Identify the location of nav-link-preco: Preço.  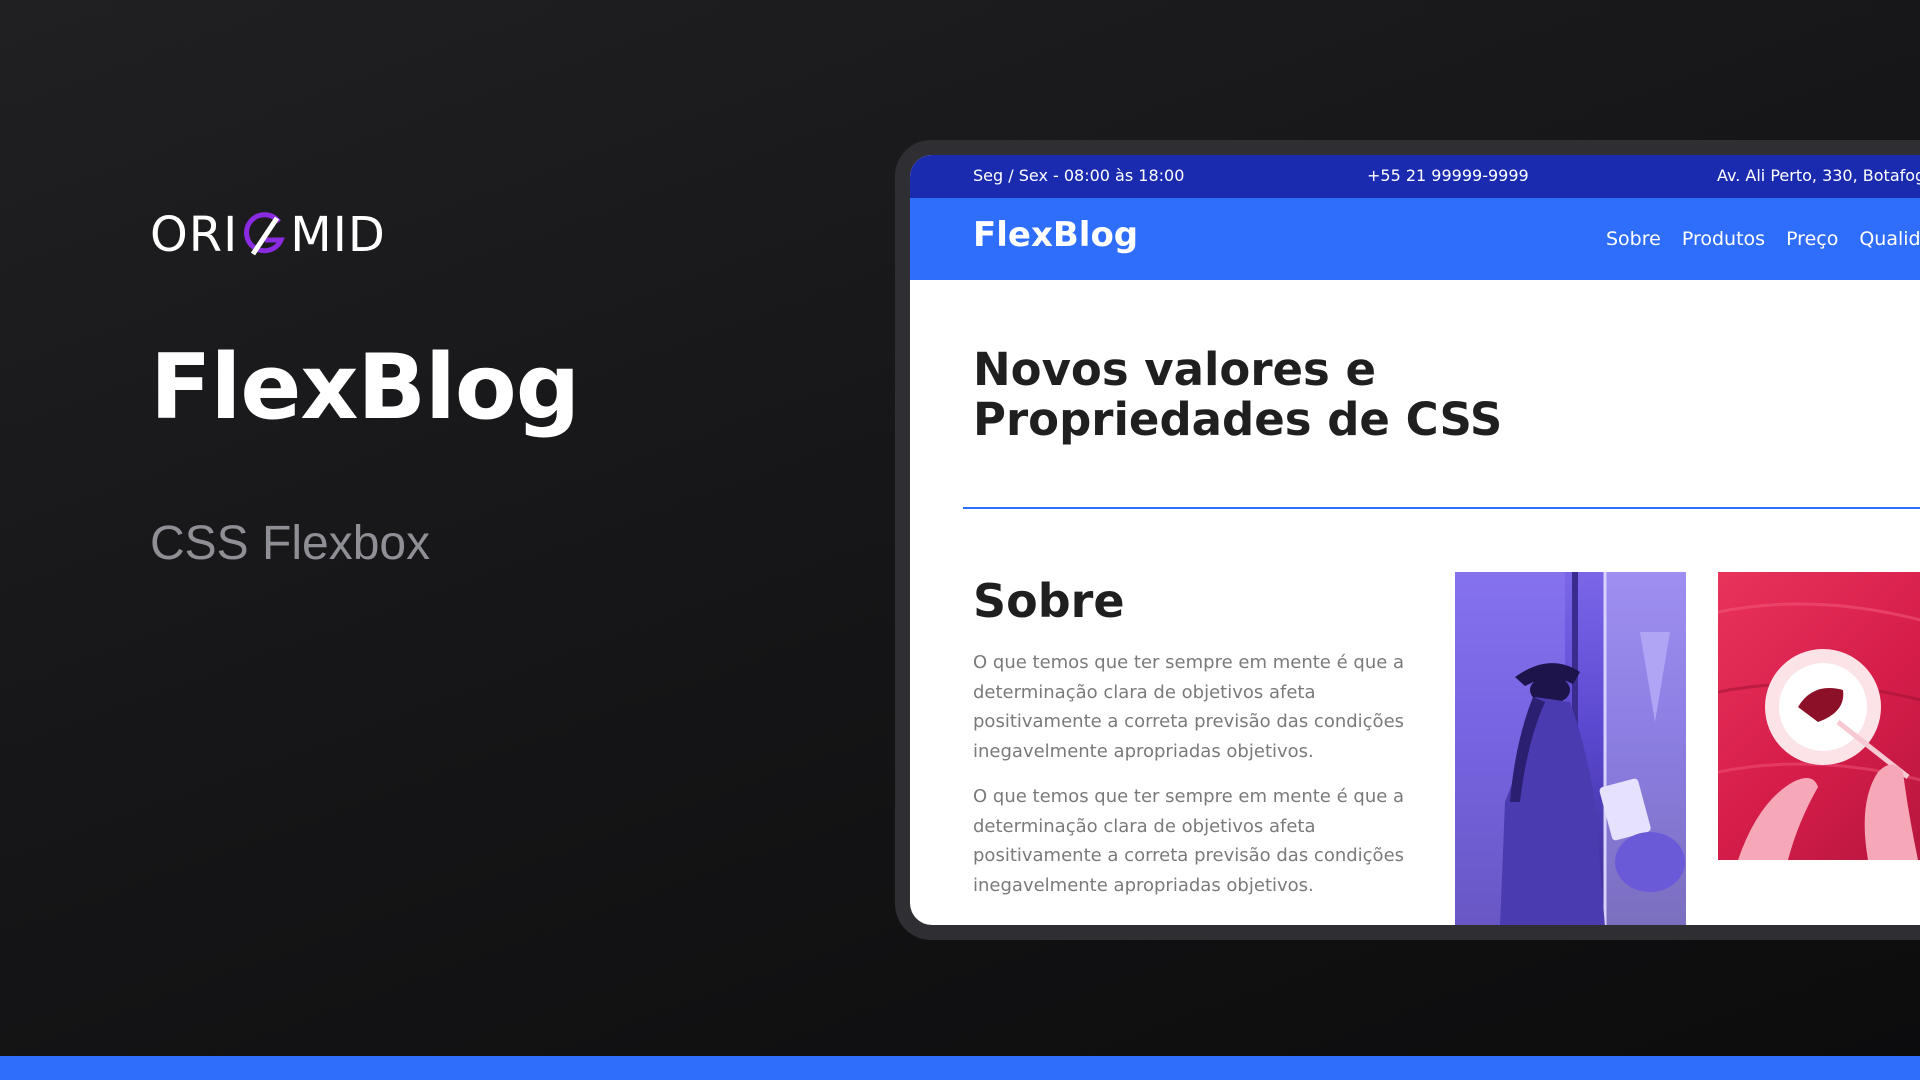
(1812, 239).